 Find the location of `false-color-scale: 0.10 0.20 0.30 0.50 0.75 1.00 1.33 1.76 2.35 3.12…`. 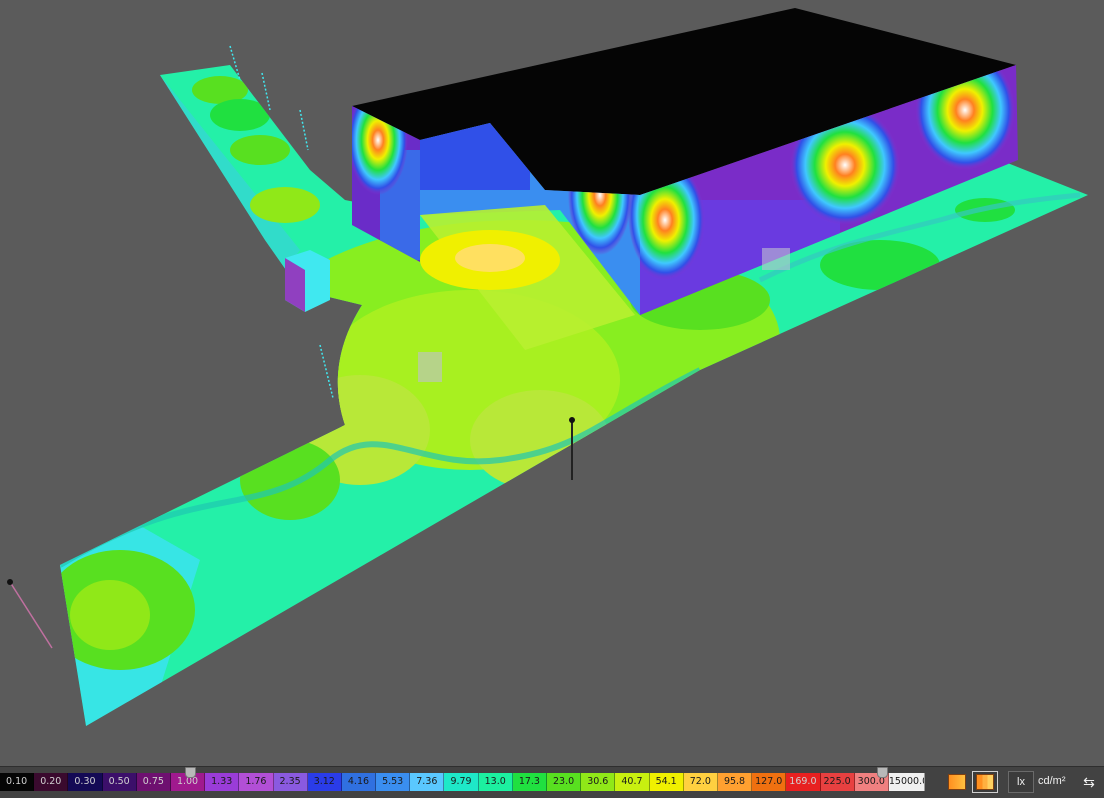

false-color-scale: 0.10 0.20 0.30 0.50 0.75 1.00 1.33 1.76 2.35 3.12… is located at coordinates (462, 782).